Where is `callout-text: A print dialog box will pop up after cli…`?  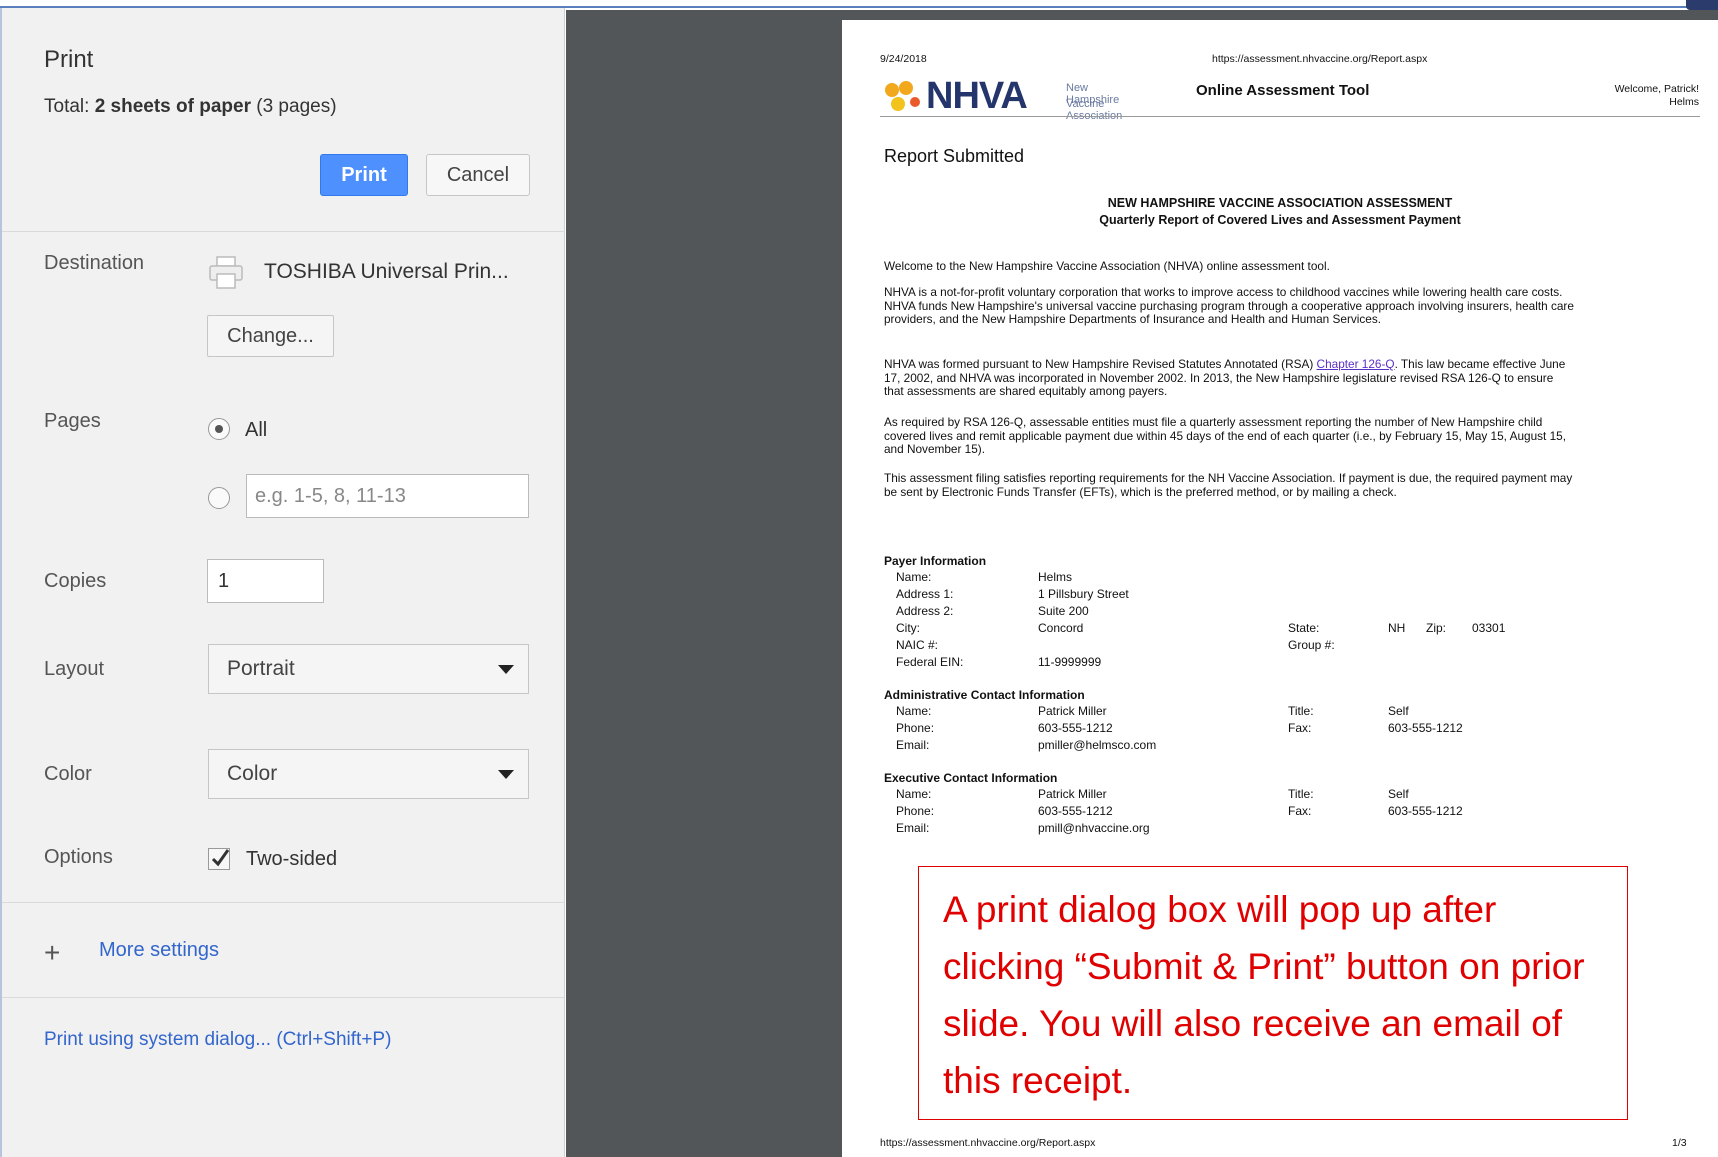 callout-text: A print dialog box will pop up after cli… is located at coordinates (1264, 995).